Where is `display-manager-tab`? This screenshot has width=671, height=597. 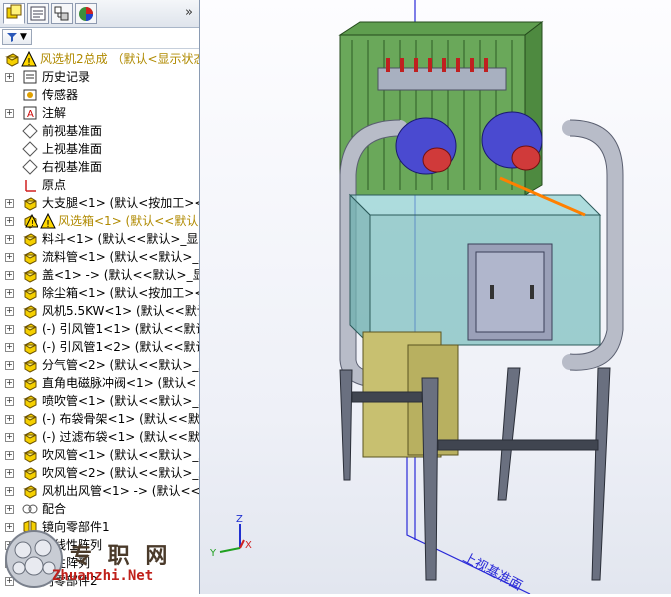
display-manager-tab is located at coordinates (86, 13).